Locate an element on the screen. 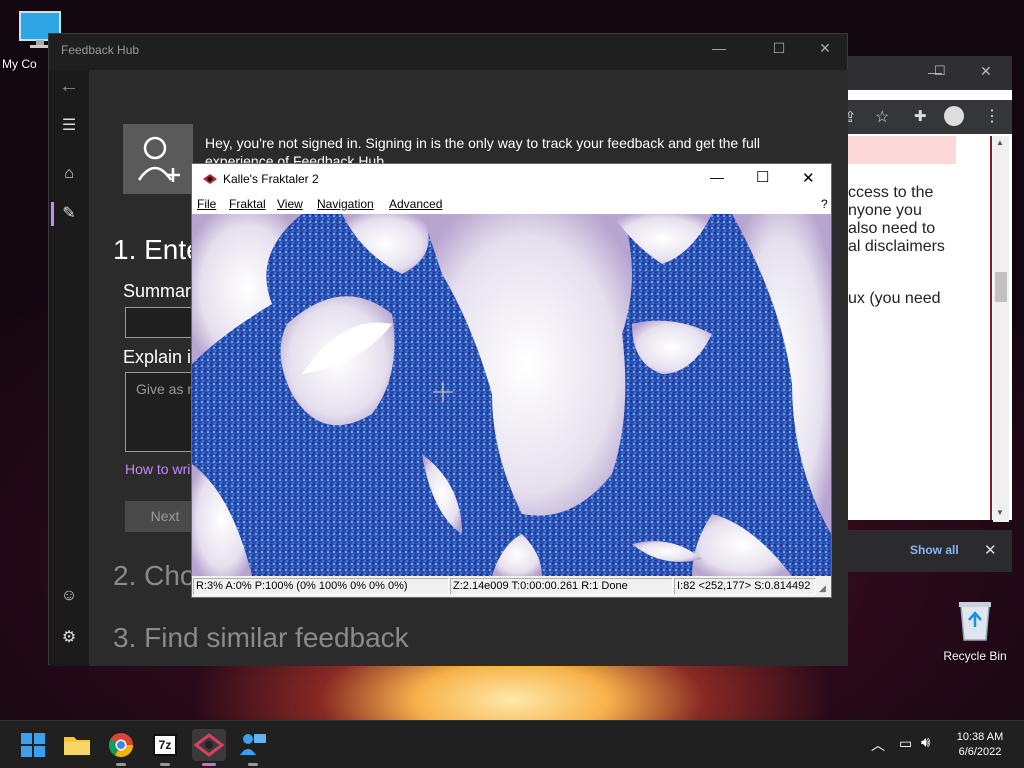  page-border-line is located at coordinates (991, 328).